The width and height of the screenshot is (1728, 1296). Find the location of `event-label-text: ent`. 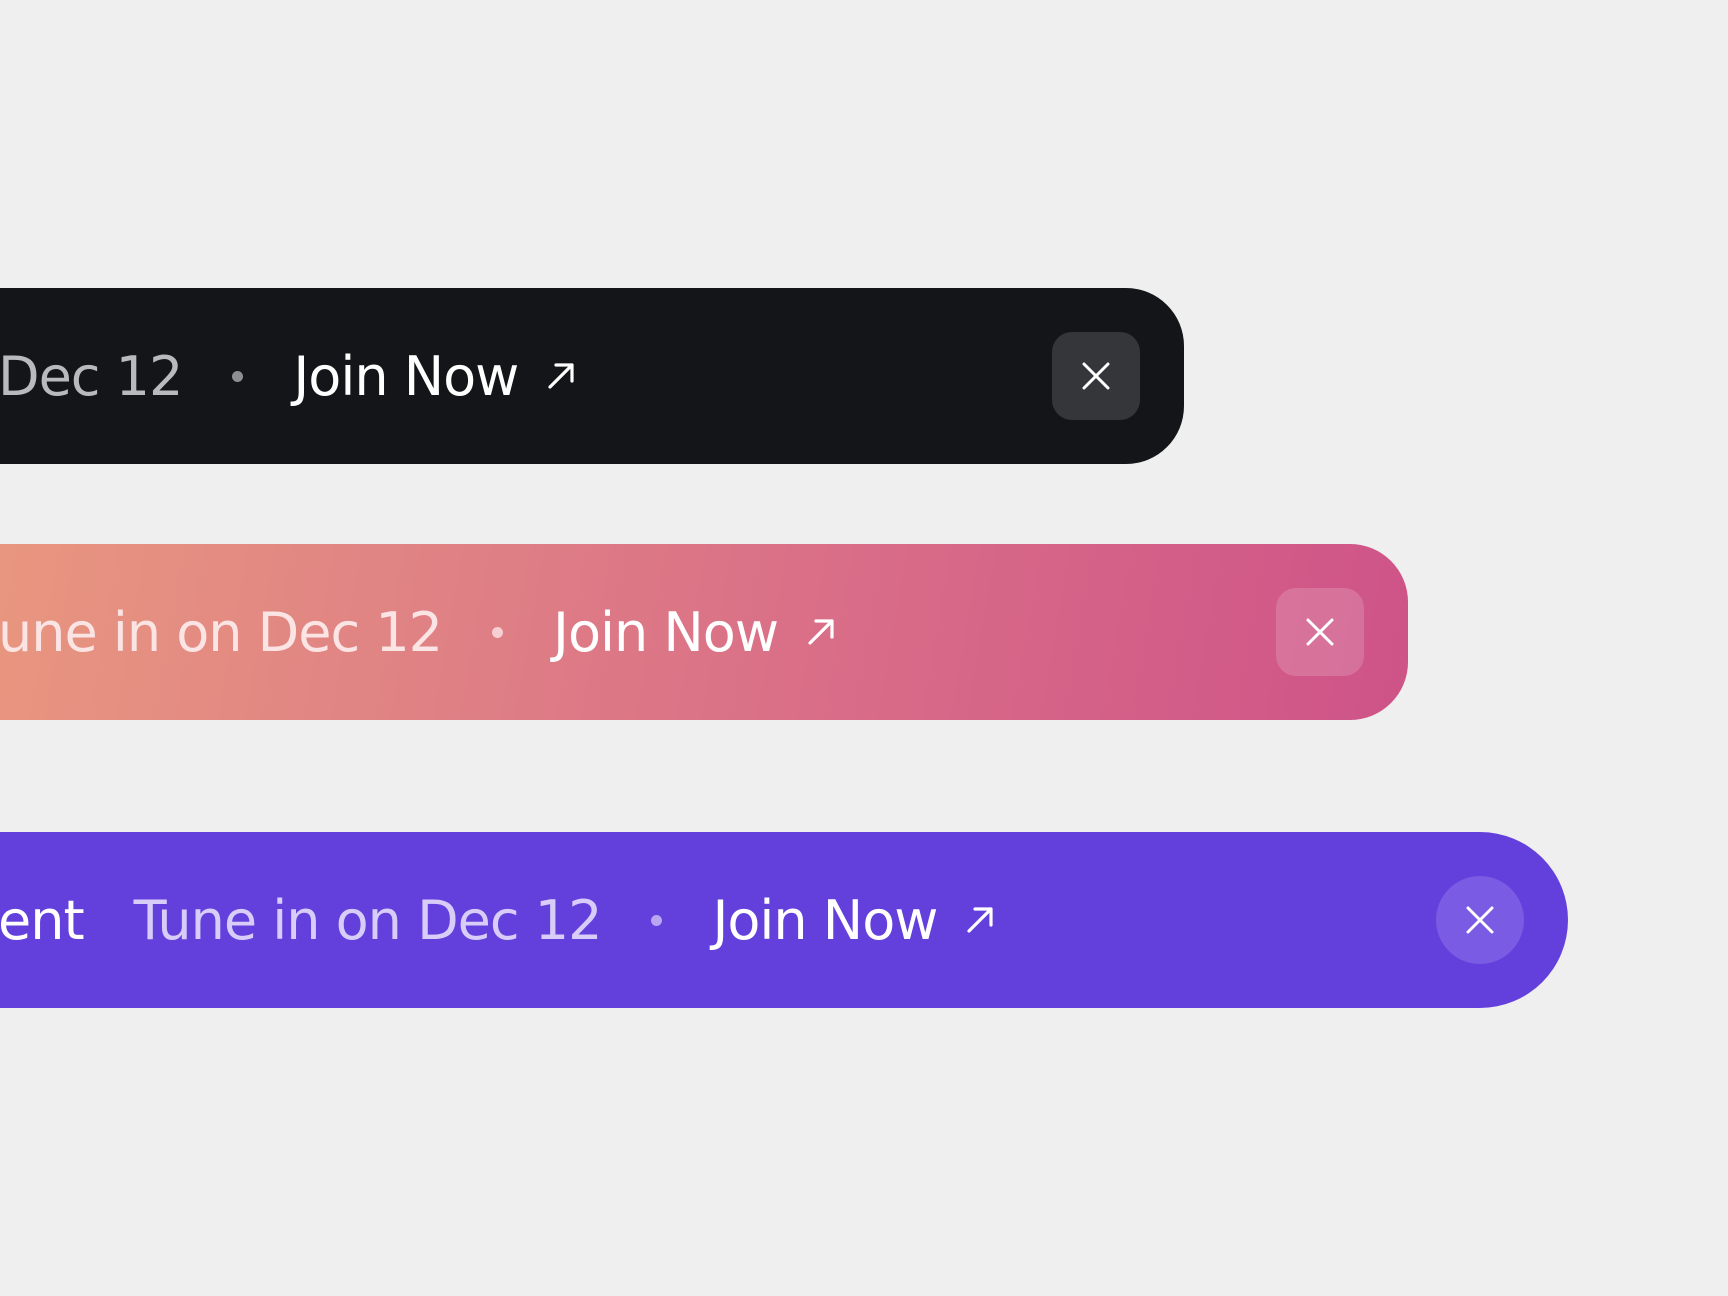

event-label-text: ent is located at coordinates (42, 920).